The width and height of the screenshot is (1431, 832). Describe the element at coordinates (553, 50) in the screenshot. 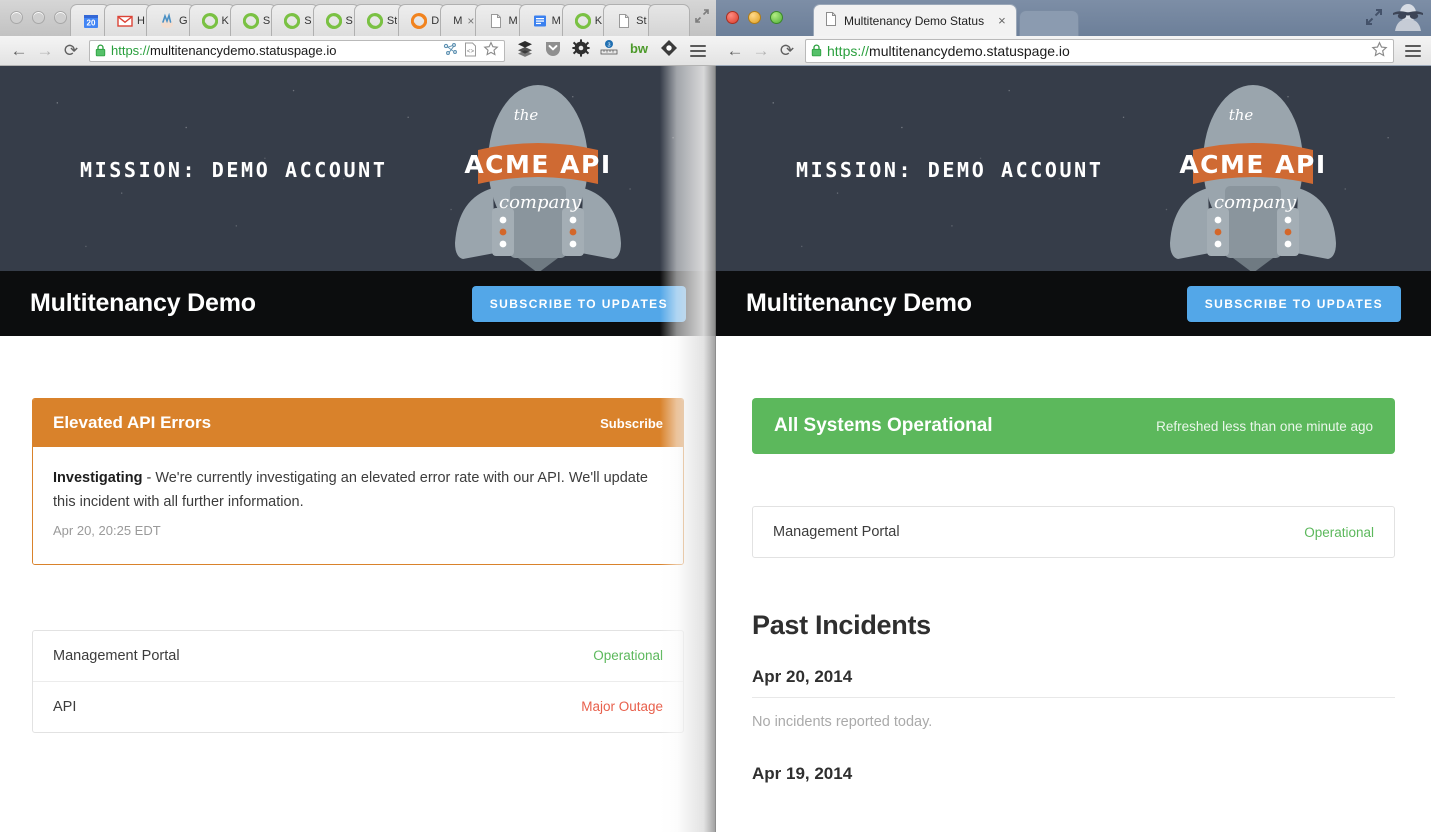

I see `pocket-icon` at that location.